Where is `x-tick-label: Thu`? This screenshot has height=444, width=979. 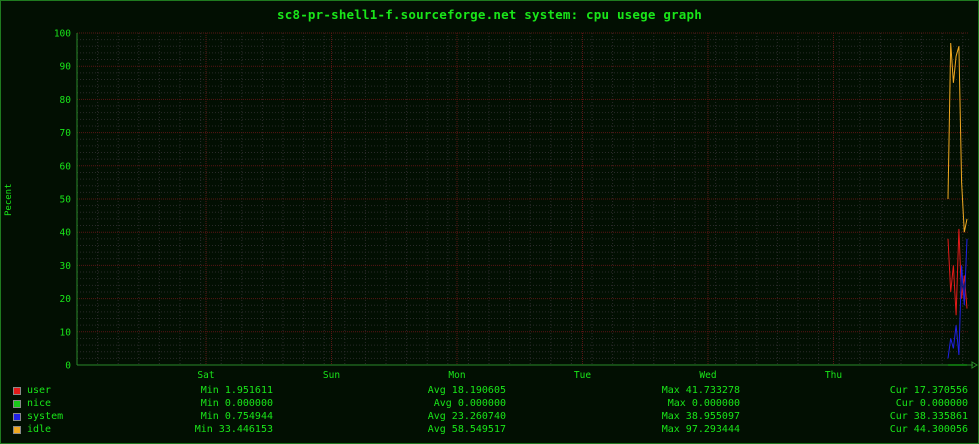 x-tick-label: Thu is located at coordinates (833, 375).